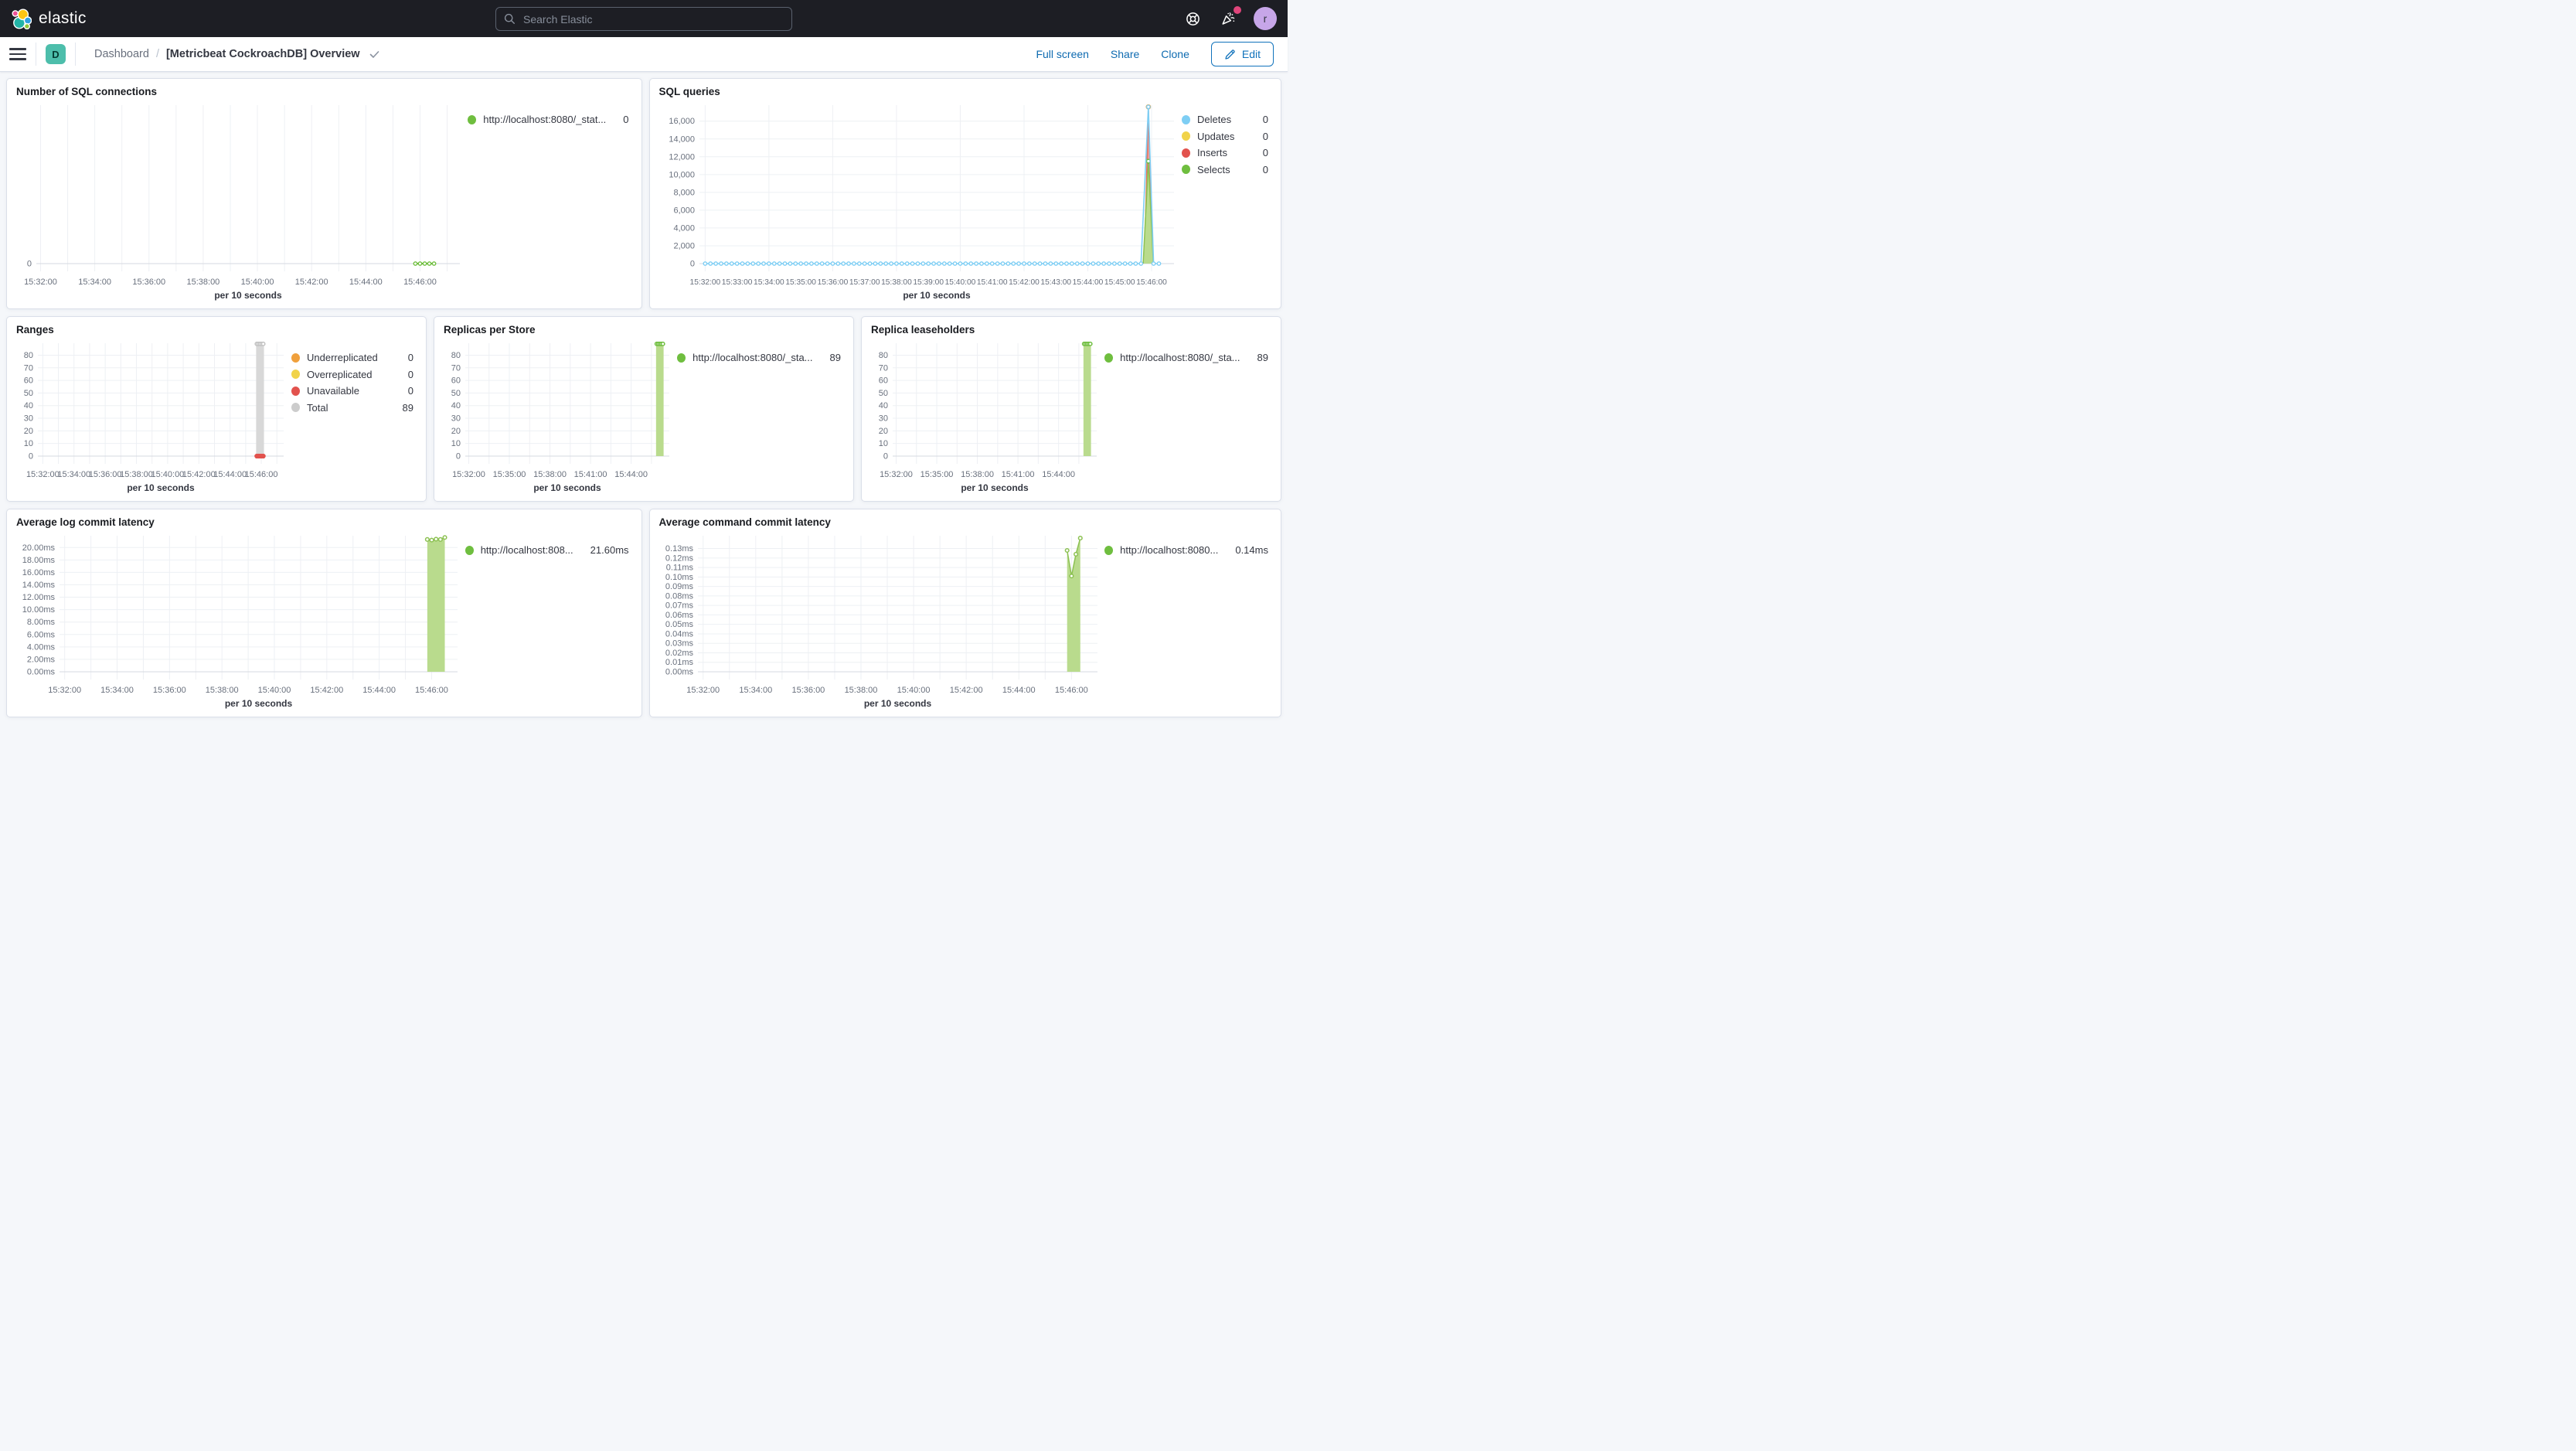  What do you see at coordinates (883, 393) in the screenshot?
I see `svg-text: 50` at bounding box center [883, 393].